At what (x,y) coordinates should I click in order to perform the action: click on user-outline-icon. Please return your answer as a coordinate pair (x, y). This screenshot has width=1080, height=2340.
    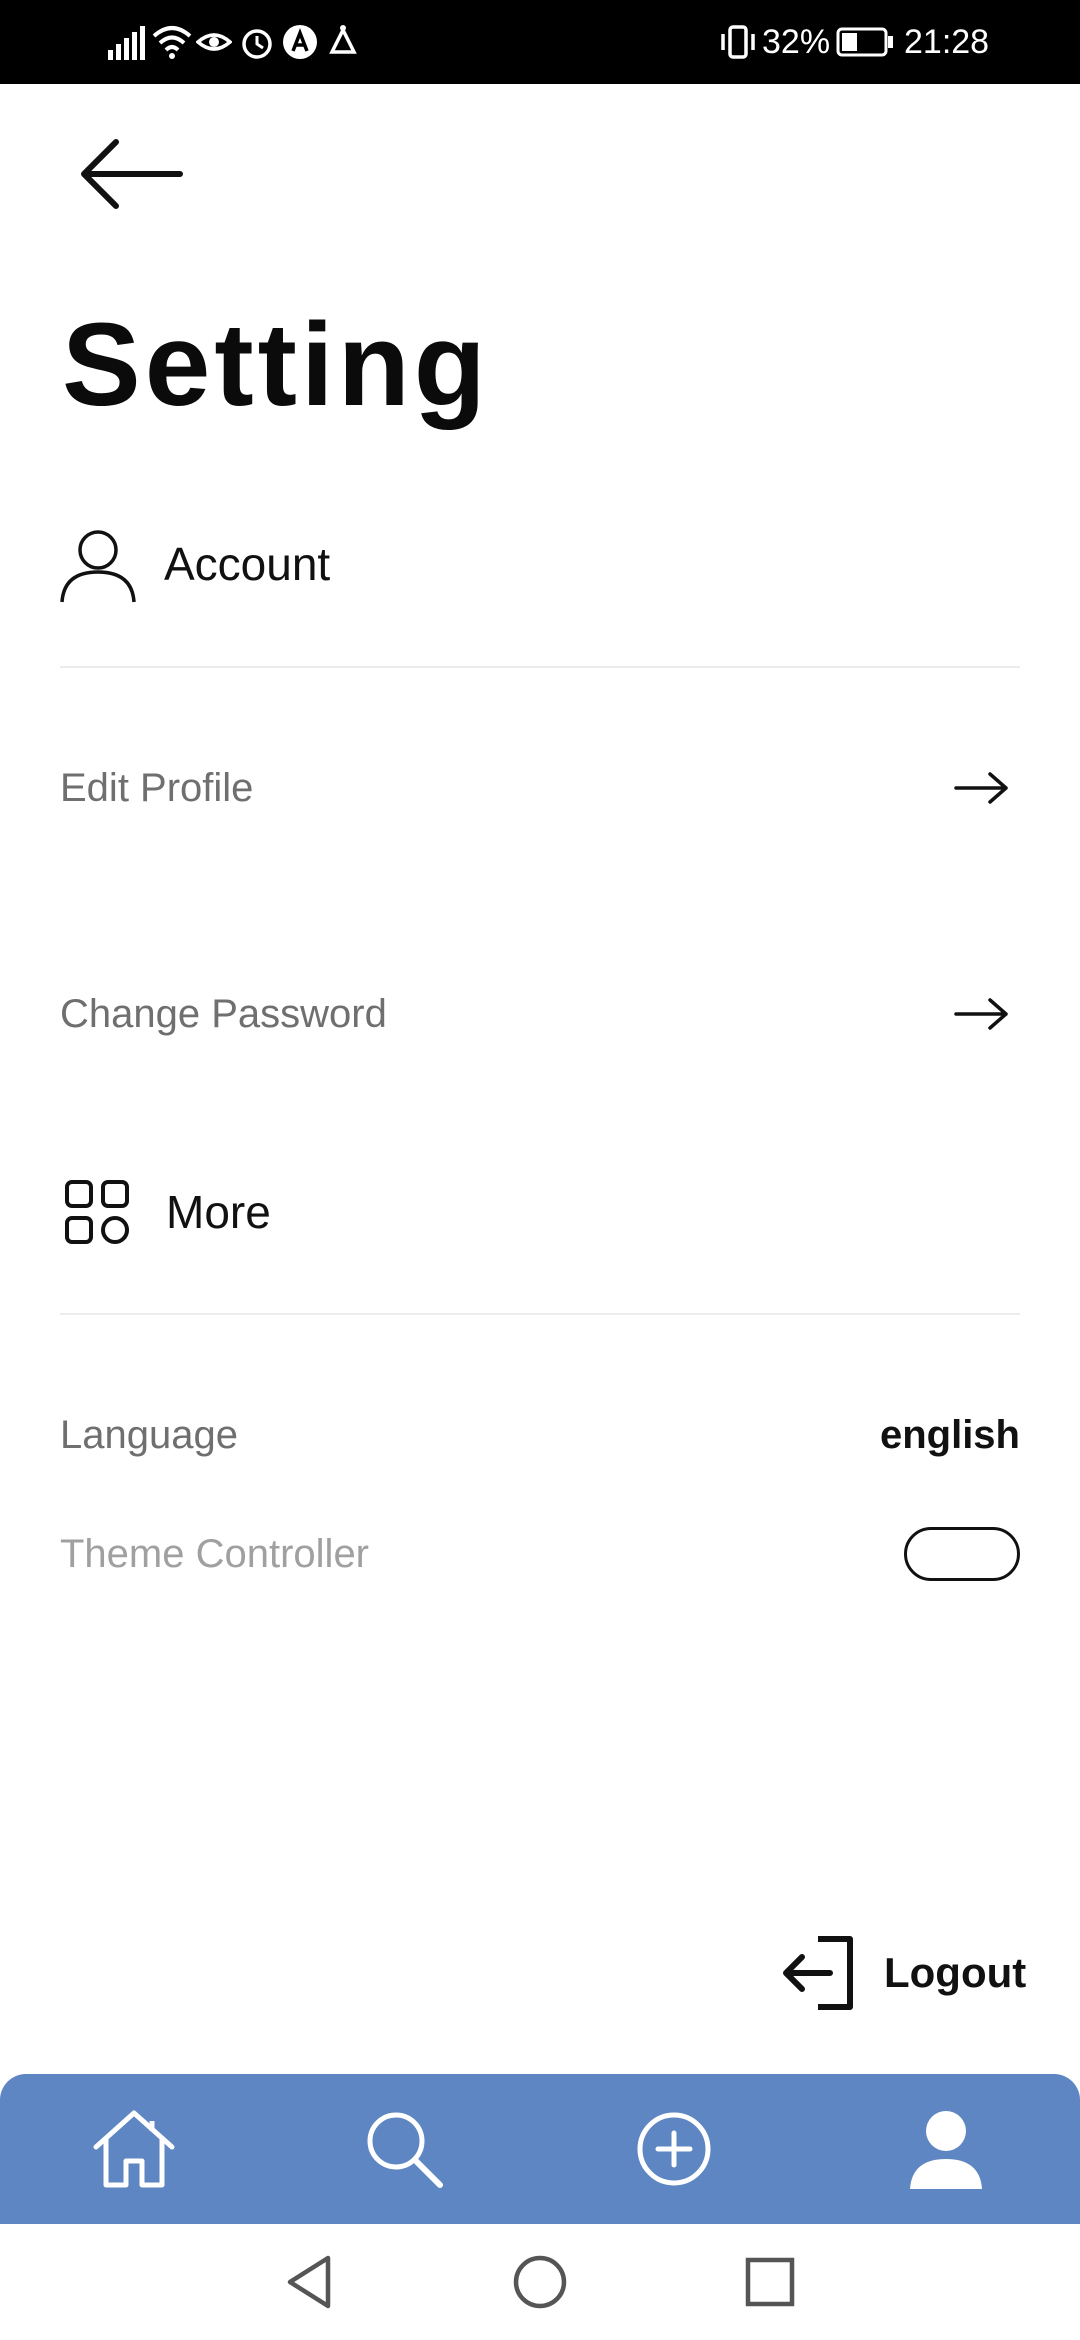
    Looking at the image, I should click on (98, 566).